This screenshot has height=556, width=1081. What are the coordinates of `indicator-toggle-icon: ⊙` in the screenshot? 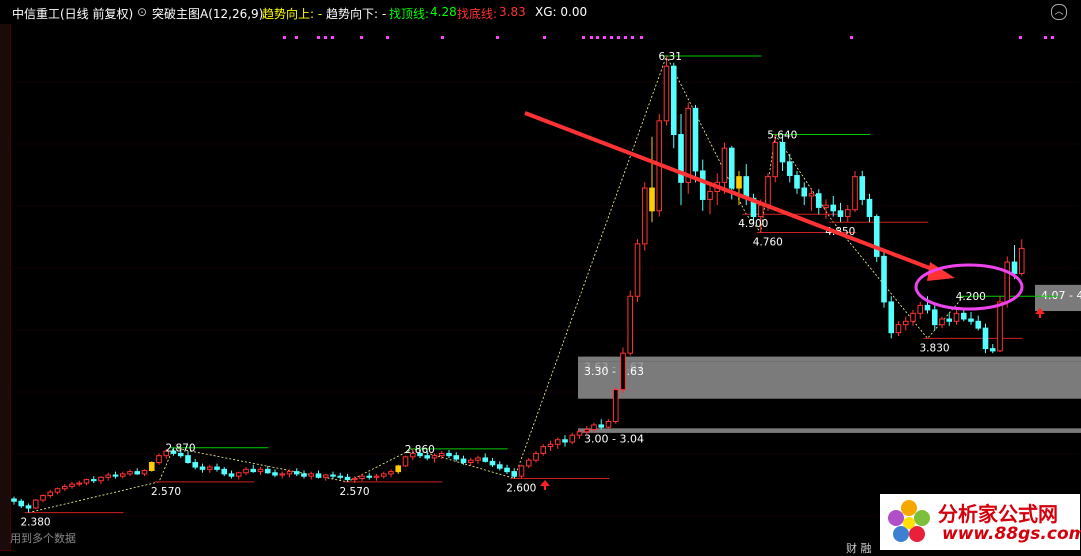 It's located at (142, 12).